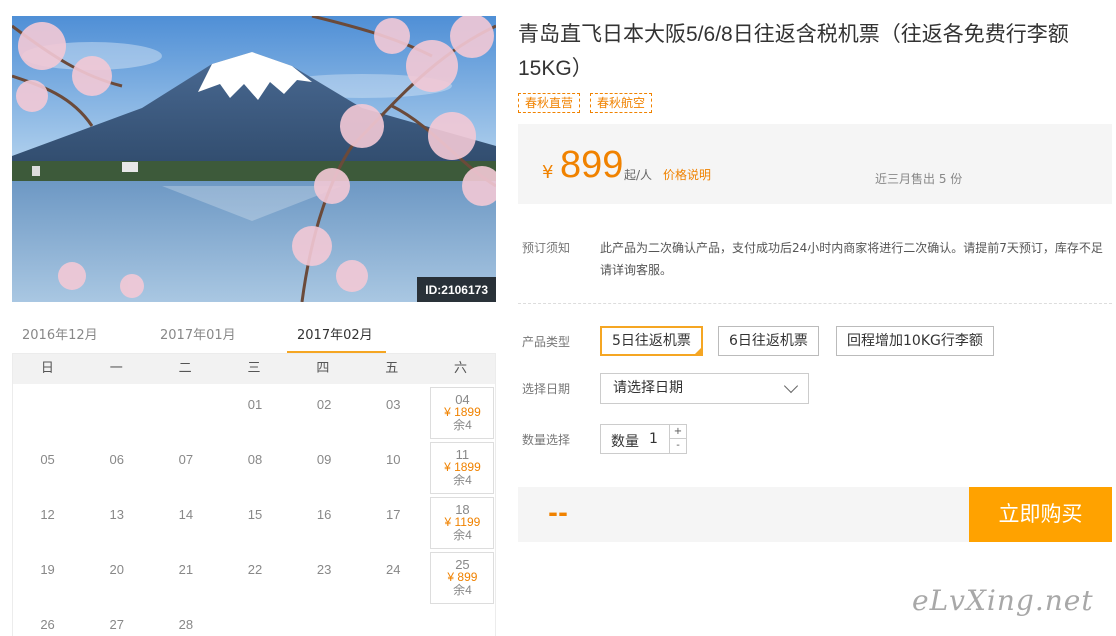 Image resolution: width=1116 pixels, height=636 pixels. Describe the element at coordinates (255, 413) in the screenshot. I see `calendar-day: 01` at that location.